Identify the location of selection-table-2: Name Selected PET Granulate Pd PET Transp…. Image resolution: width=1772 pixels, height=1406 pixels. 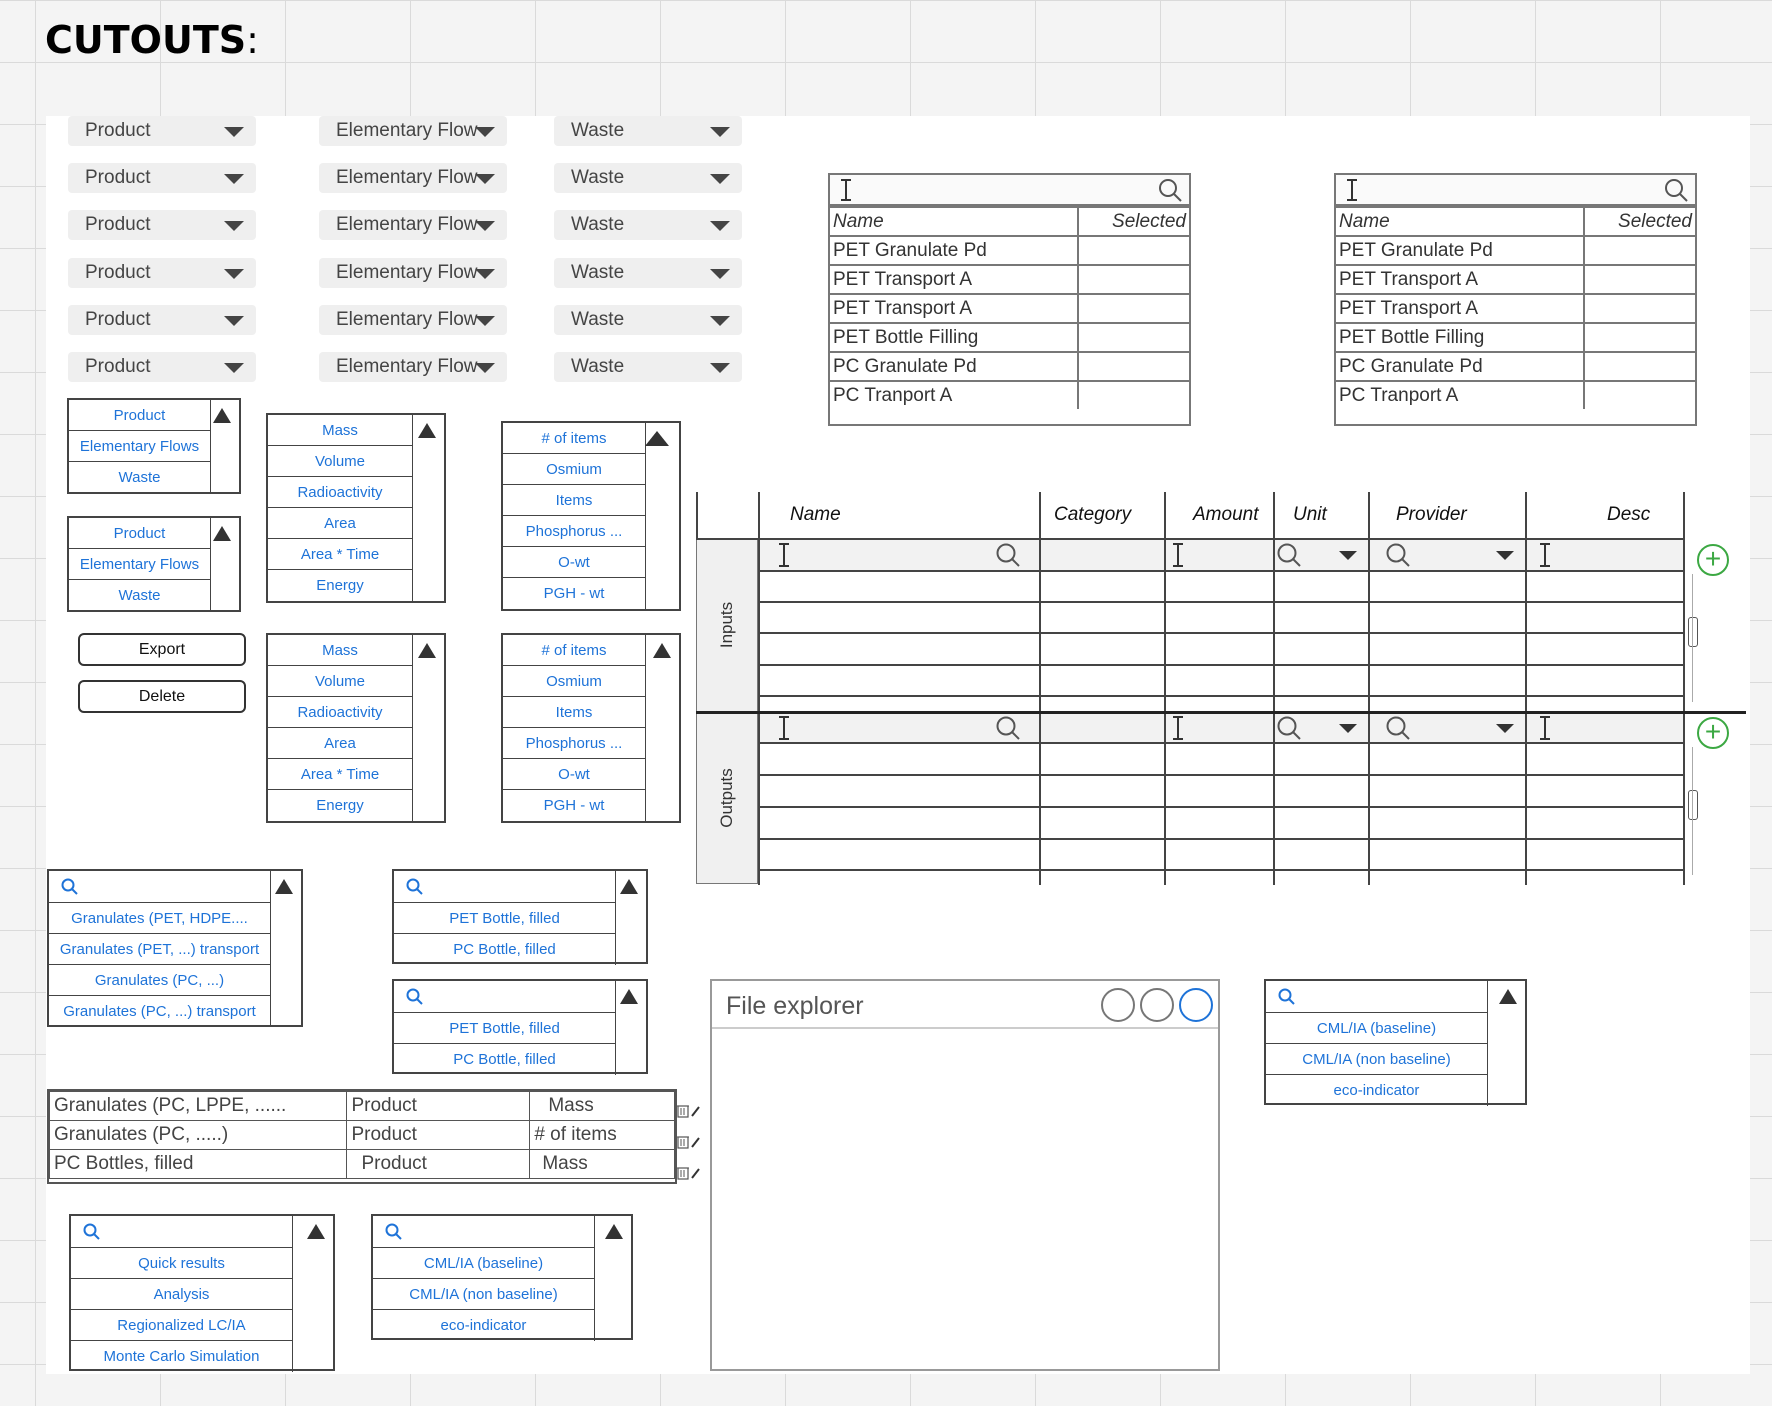
(1515, 299).